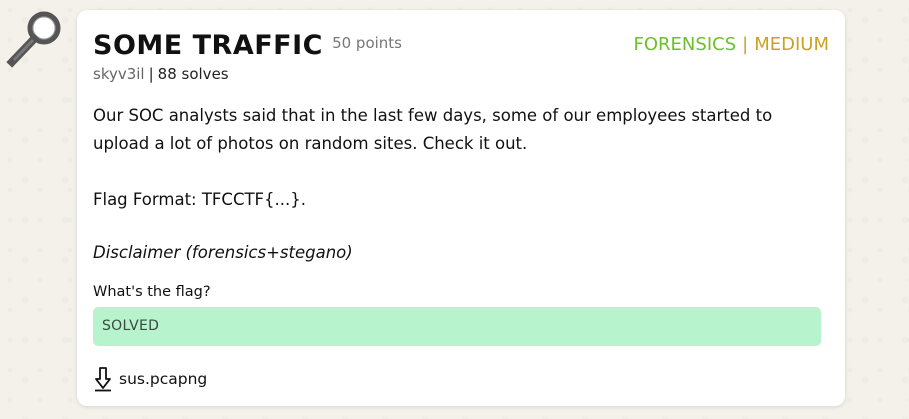  What do you see at coordinates (163, 379) in the screenshot?
I see `attachment-filename: sus.pcapng` at bounding box center [163, 379].